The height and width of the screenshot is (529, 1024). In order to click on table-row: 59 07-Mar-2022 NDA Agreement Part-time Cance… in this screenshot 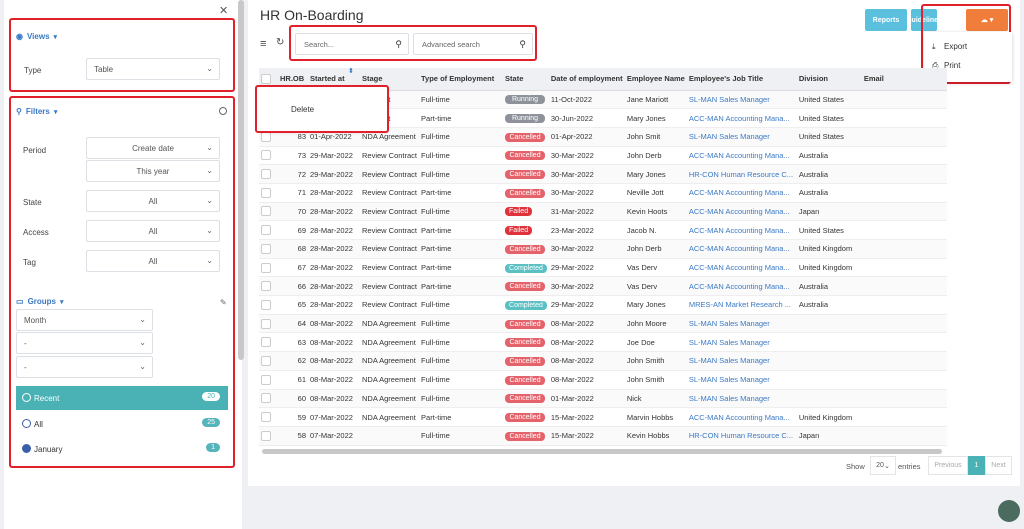, I will do `click(603, 417)`.